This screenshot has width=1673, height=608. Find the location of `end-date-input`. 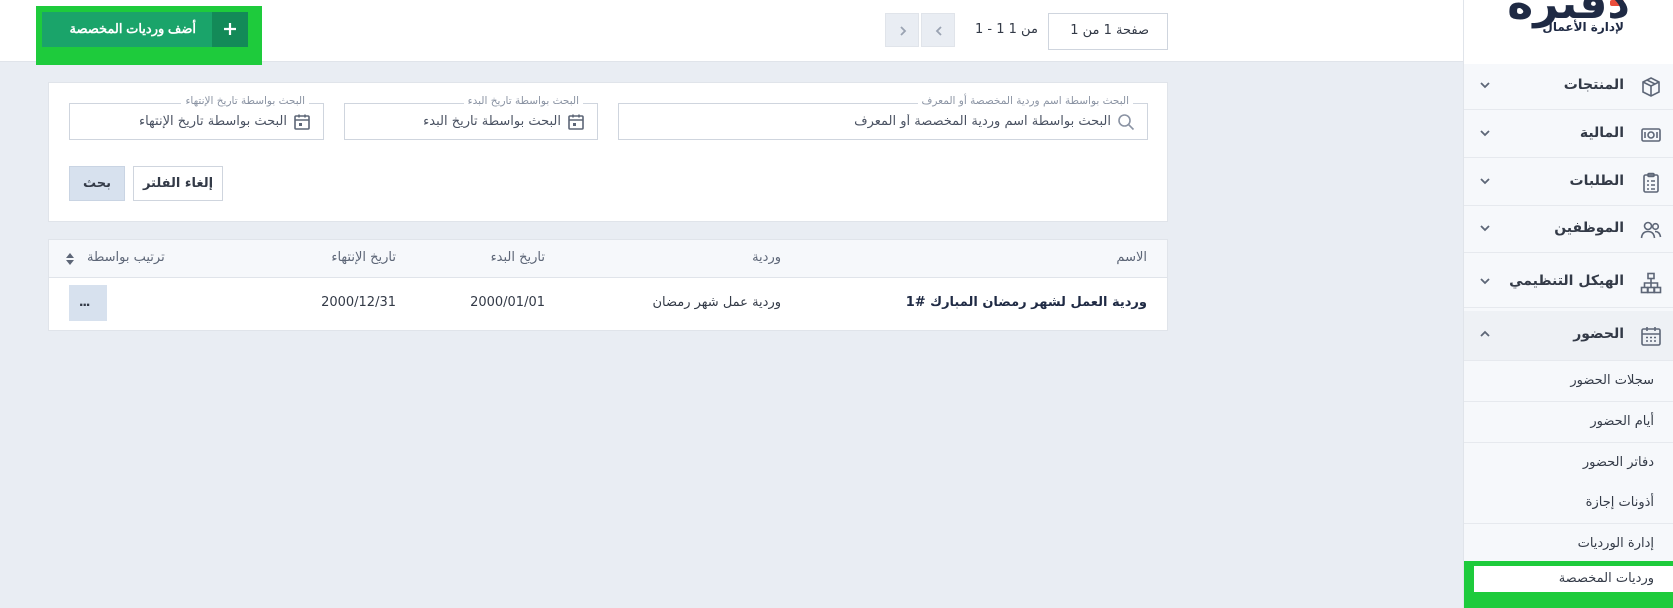

end-date-input is located at coordinates (187, 121).